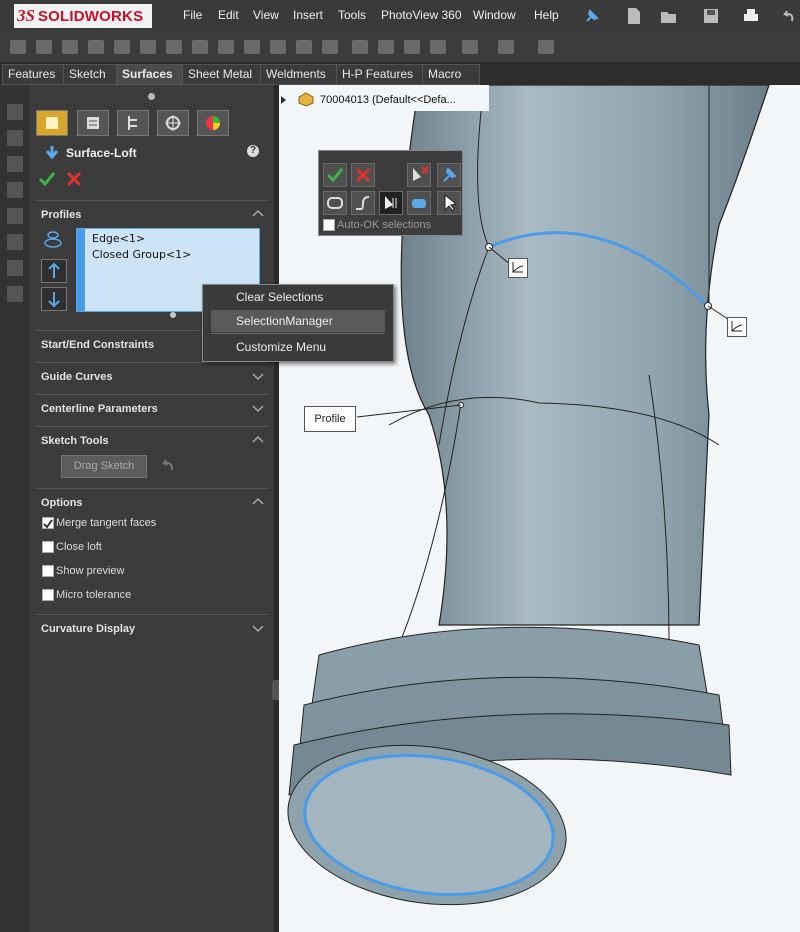 The image size is (800, 932). I want to click on resize-handle, so click(173, 315).